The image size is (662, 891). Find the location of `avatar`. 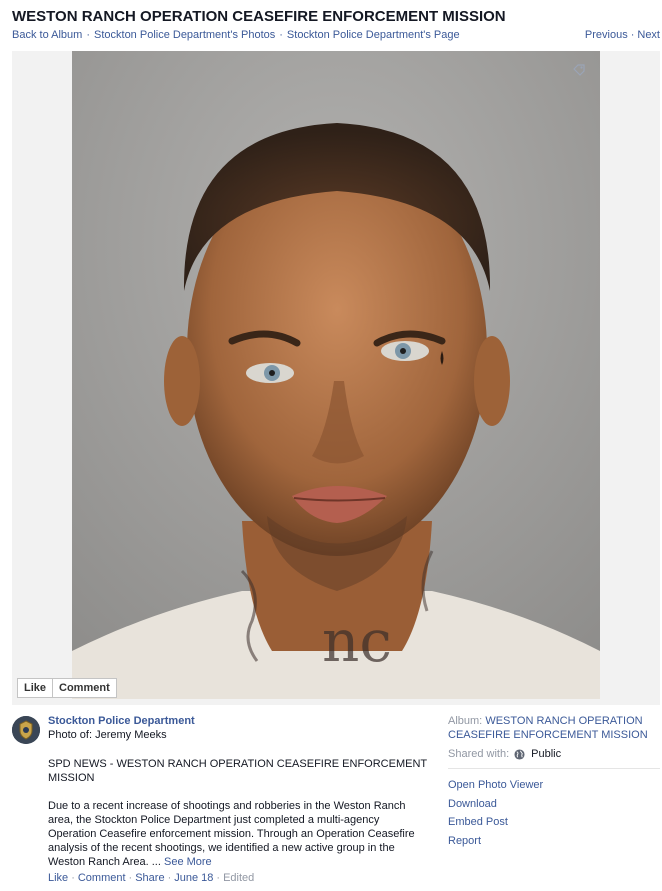

avatar is located at coordinates (26, 730).